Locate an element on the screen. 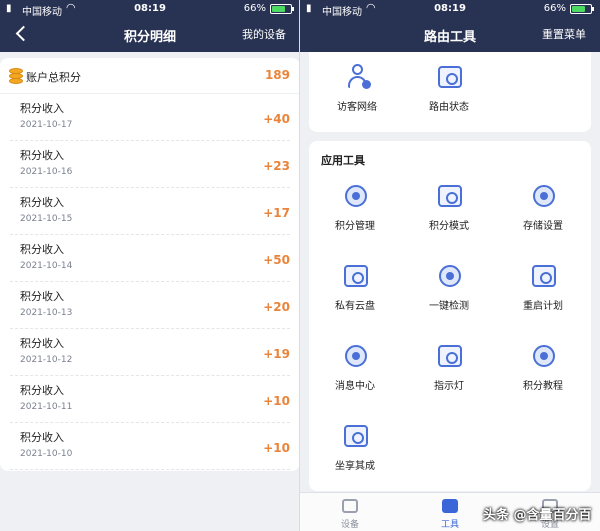 This screenshot has width=600, height=531. tool-points-mode: 积分模式 is located at coordinates (449, 213).